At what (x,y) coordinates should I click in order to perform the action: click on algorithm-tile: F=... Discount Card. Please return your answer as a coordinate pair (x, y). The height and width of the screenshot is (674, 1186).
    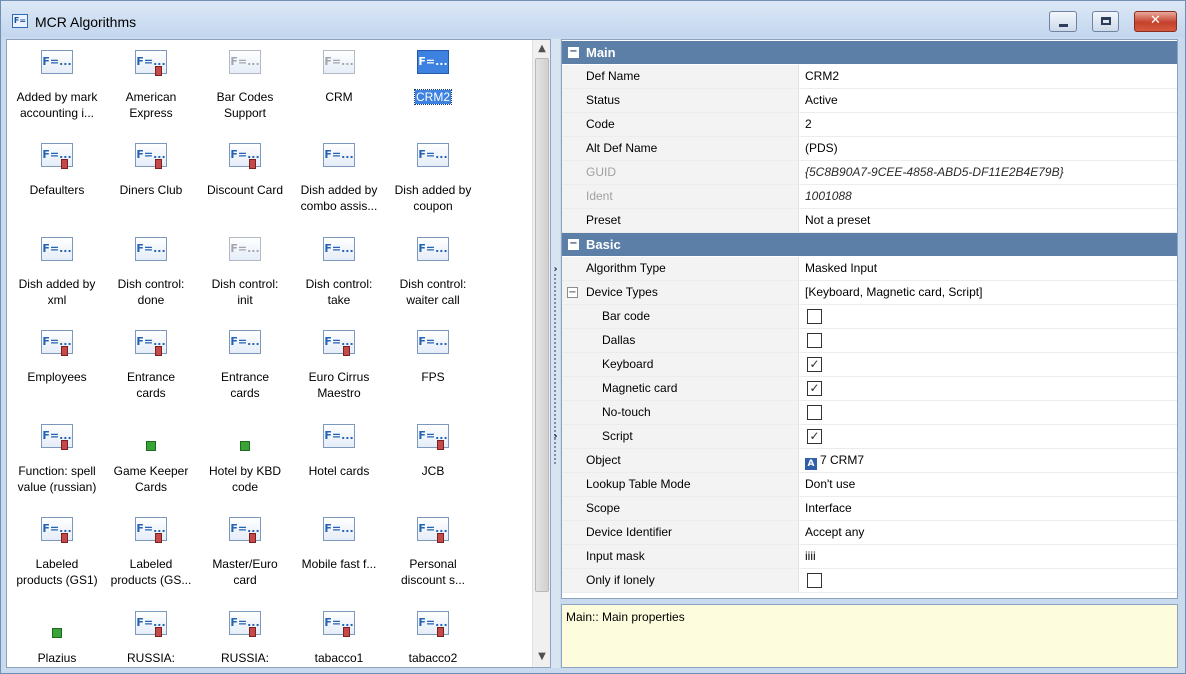
    Looking at the image, I should click on (245, 177).